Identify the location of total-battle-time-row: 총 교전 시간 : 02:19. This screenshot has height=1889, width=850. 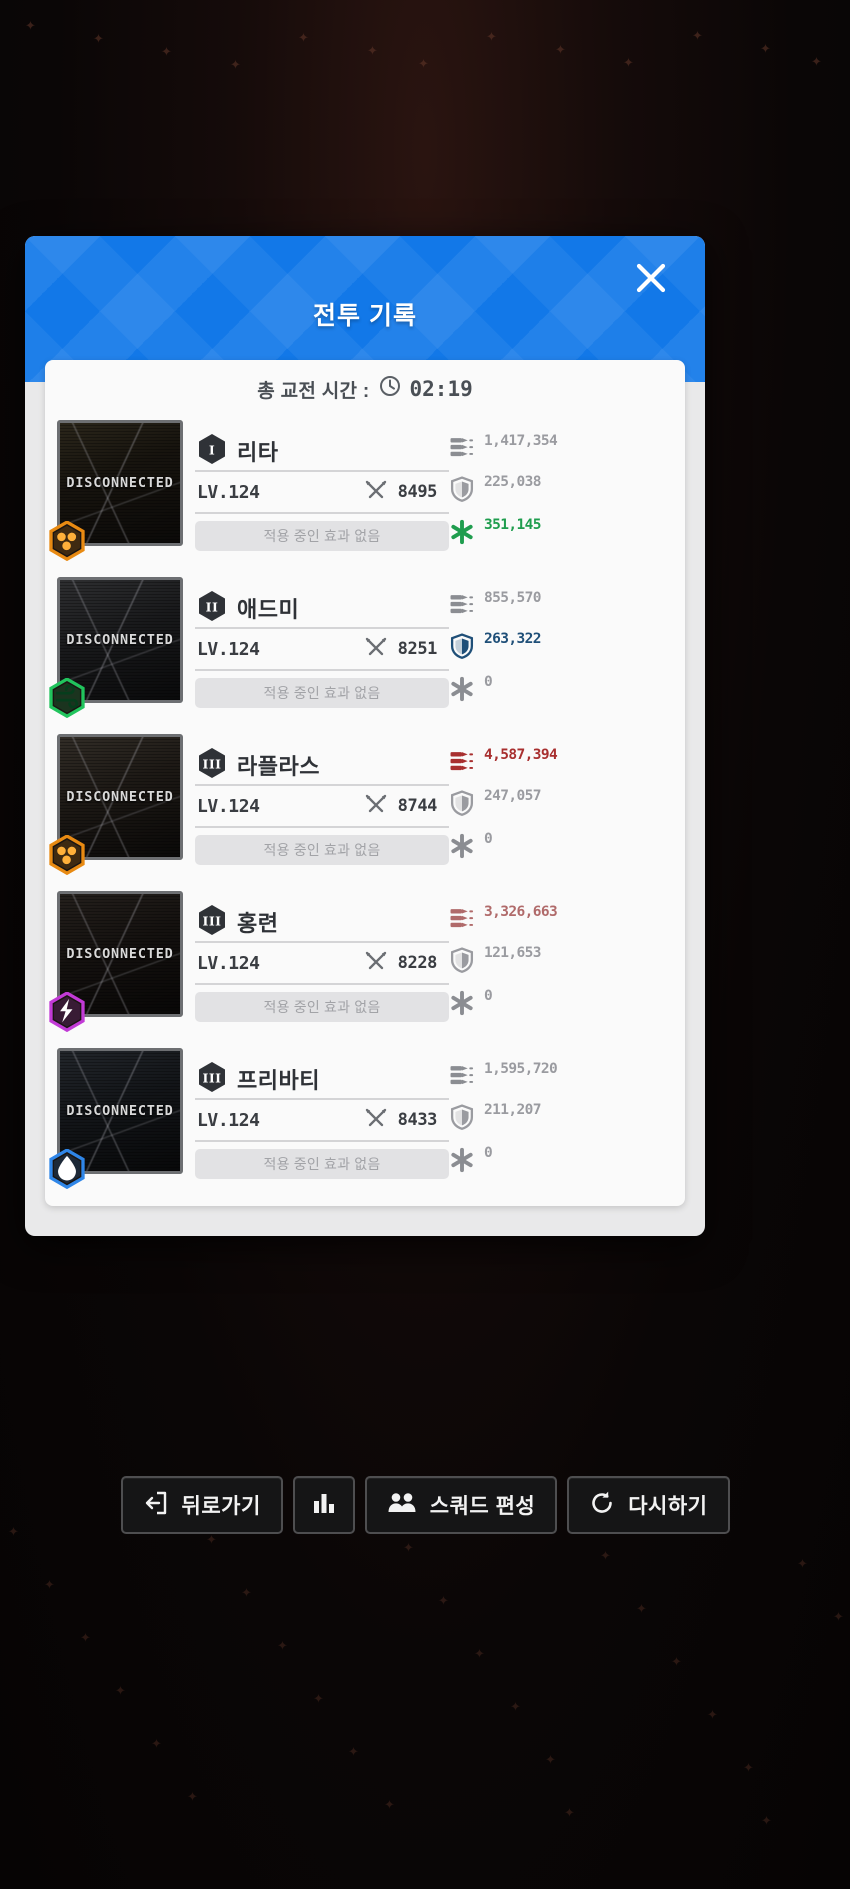
(365, 389).